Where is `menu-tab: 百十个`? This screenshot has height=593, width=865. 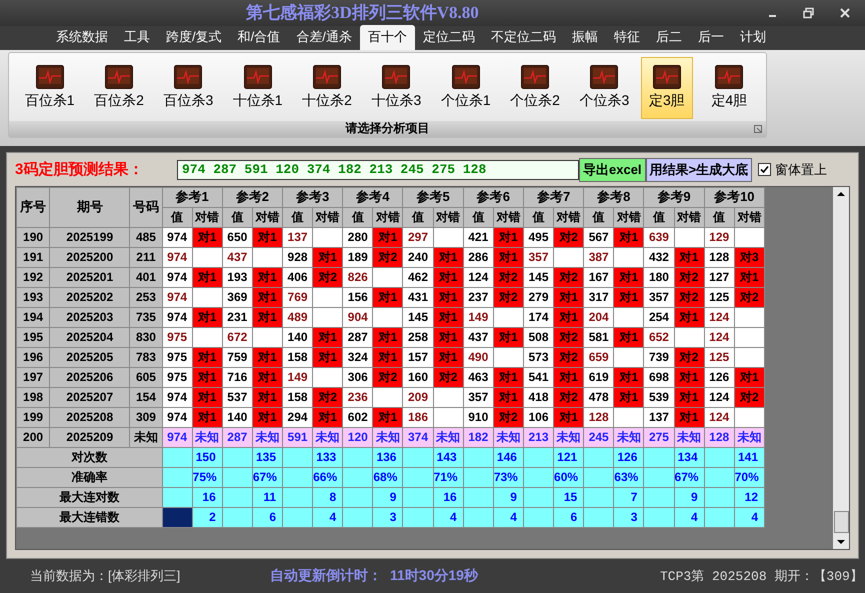
menu-tab: 百十个 is located at coordinates (387, 37).